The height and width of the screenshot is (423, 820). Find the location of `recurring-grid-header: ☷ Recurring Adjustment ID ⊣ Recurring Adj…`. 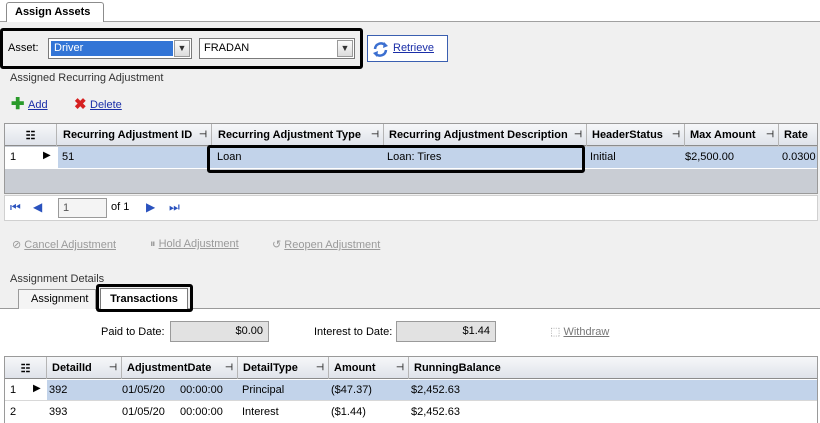

recurring-grid-header: ☷ Recurring Adjustment ID ⊣ Recurring Adj… is located at coordinates (411, 135).